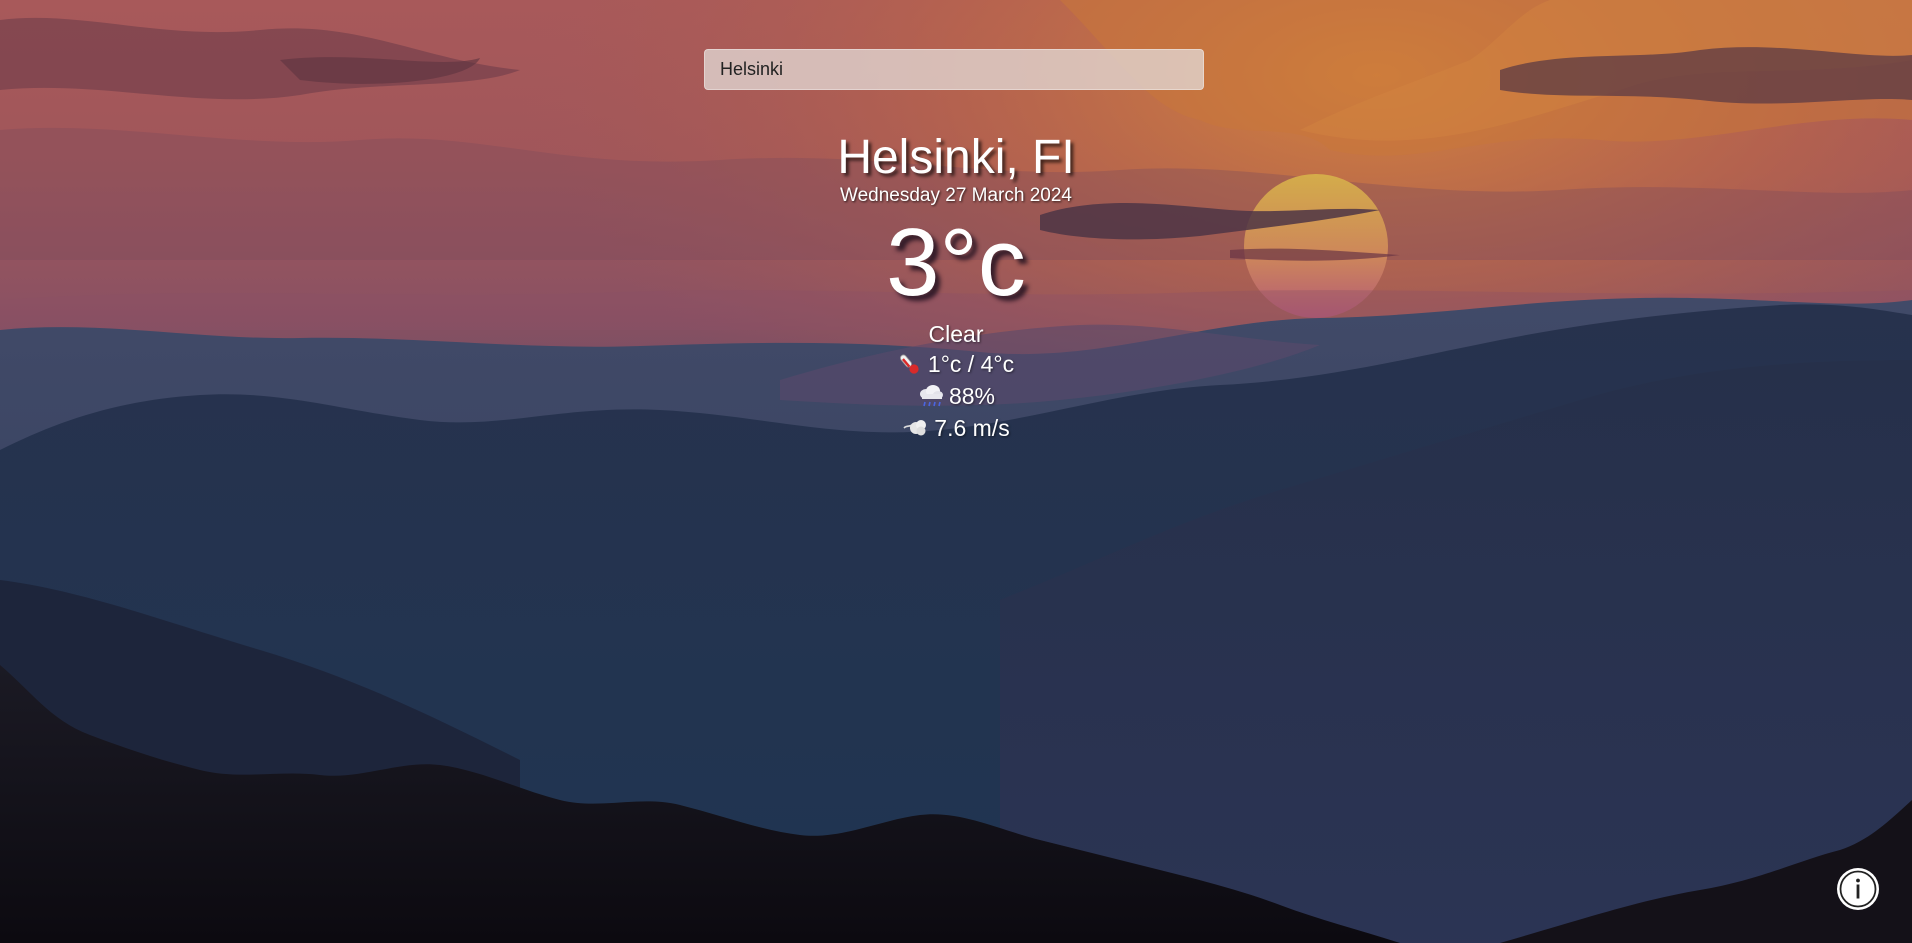 The width and height of the screenshot is (1912, 943). What do you see at coordinates (954, 69) in the screenshot?
I see `search-input` at bounding box center [954, 69].